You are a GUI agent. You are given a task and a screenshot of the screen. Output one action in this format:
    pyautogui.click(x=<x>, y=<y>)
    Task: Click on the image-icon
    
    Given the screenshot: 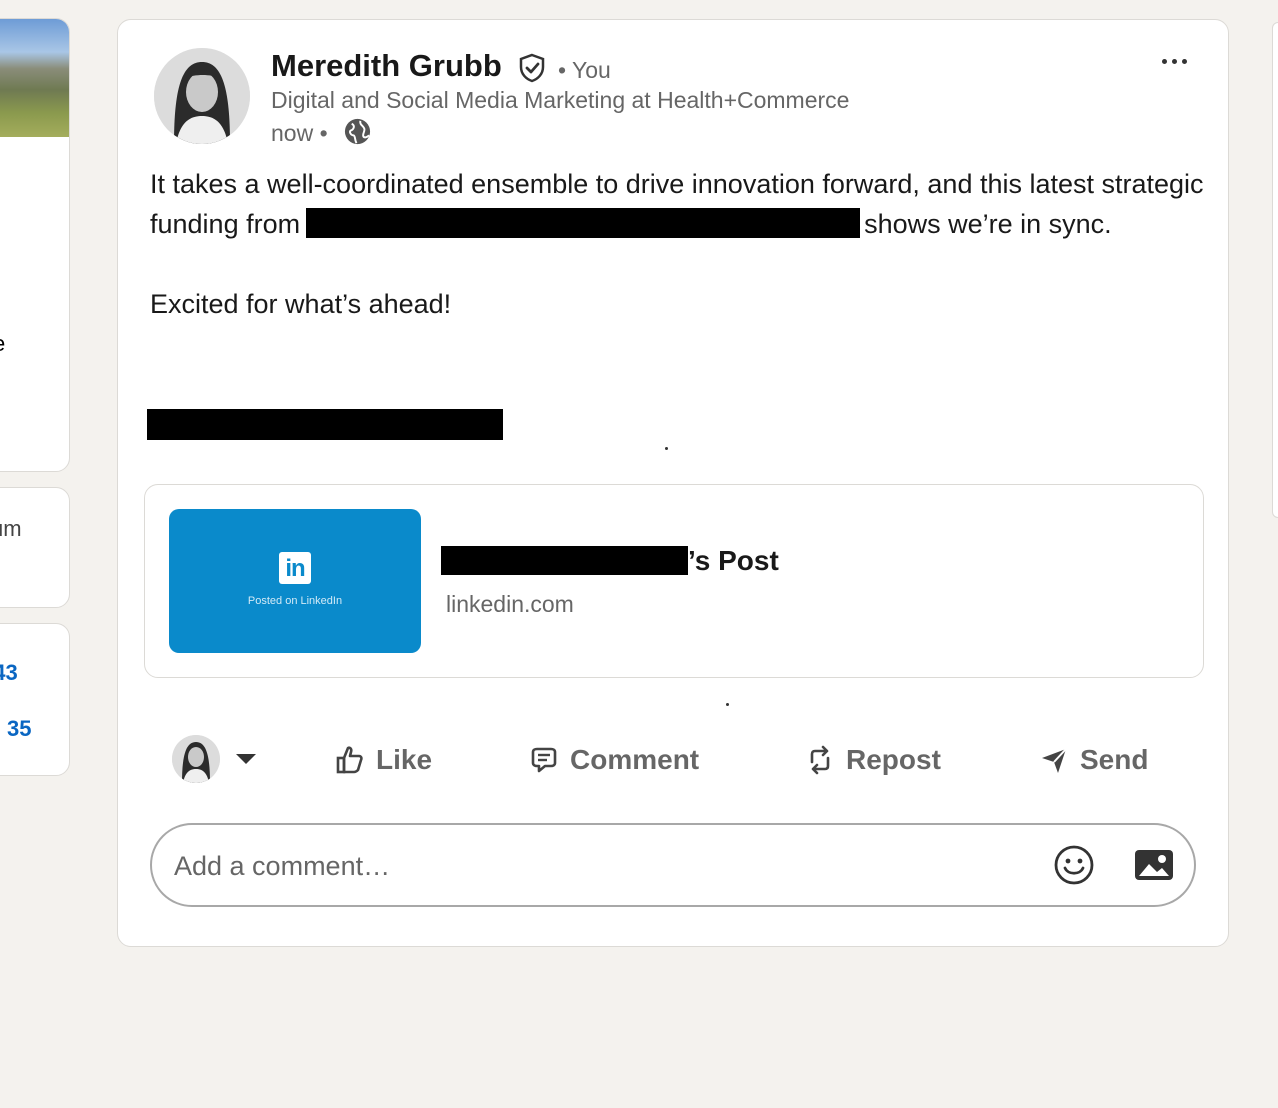 What is the action you would take?
    pyautogui.click(x=1154, y=865)
    